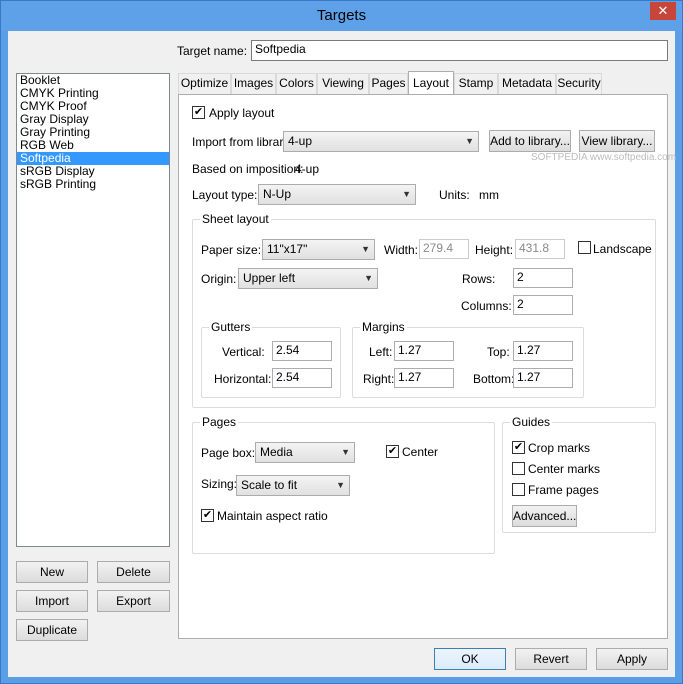 This screenshot has width=683, height=684. What do you see at coordinates (248, 169) in the screenshot?
I see `based-on-label: Based on imposition:` at bounding box center [248, 169].